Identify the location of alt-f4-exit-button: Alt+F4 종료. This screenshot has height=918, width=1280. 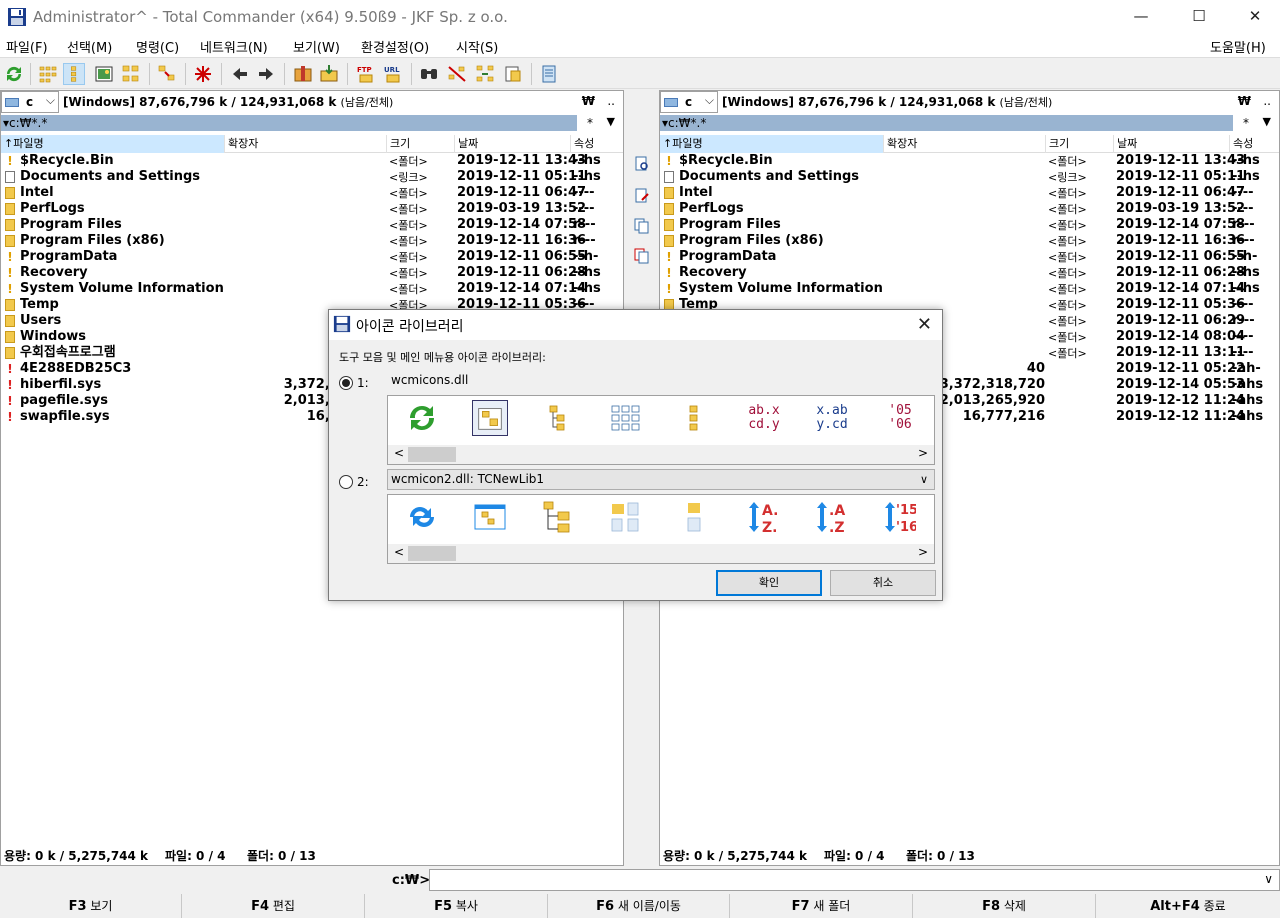
(1188, 906).